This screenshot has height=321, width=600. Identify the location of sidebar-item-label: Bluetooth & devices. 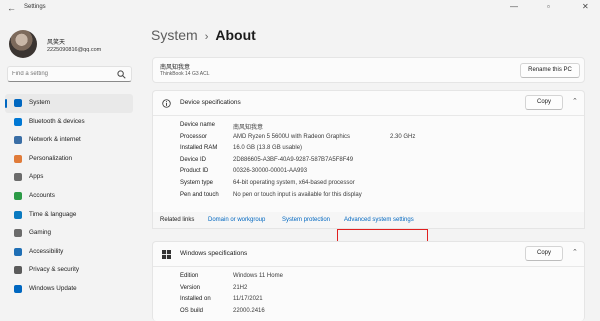
(57, 121).